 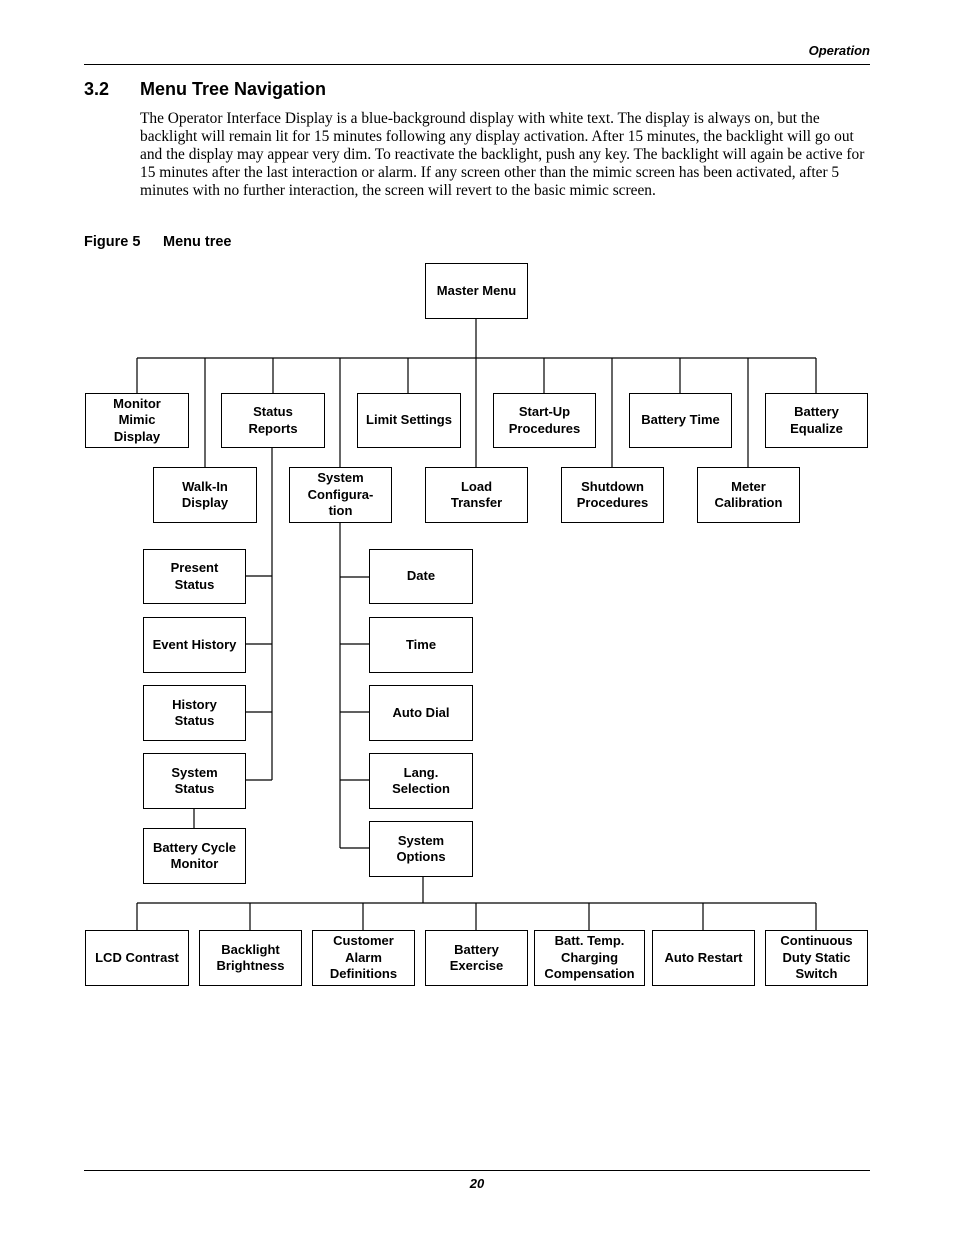 What do you see at coordinates (137, 958) in the screenshot?
I see `node-lcd-contrast: LCD Contrast` at bounding box center [137, 958].